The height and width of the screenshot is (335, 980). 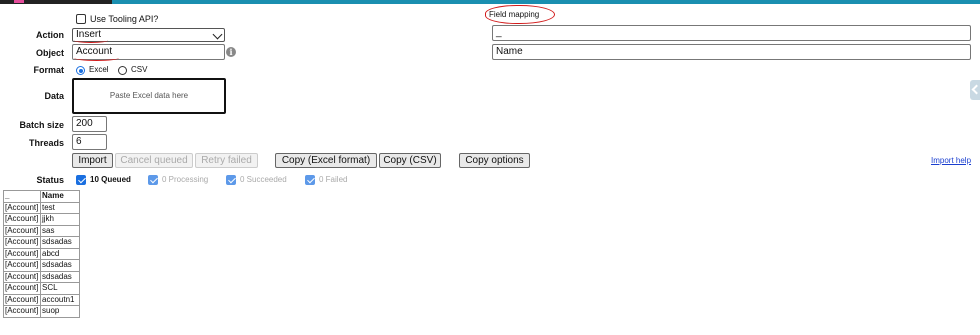 What do you see at coordinates (89, 142) in the screenshot?
I see `threads-input: 6` at bounding box center [89, 142].